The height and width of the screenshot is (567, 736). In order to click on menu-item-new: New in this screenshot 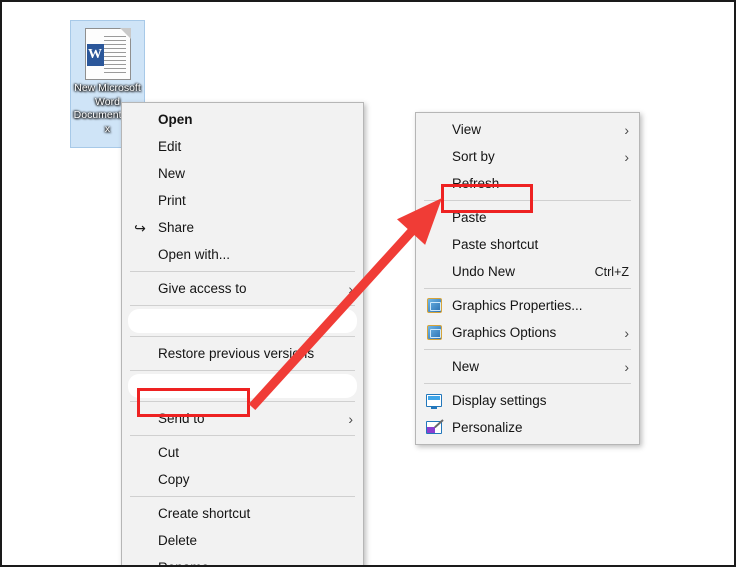, I will do `click(242, 173)`.